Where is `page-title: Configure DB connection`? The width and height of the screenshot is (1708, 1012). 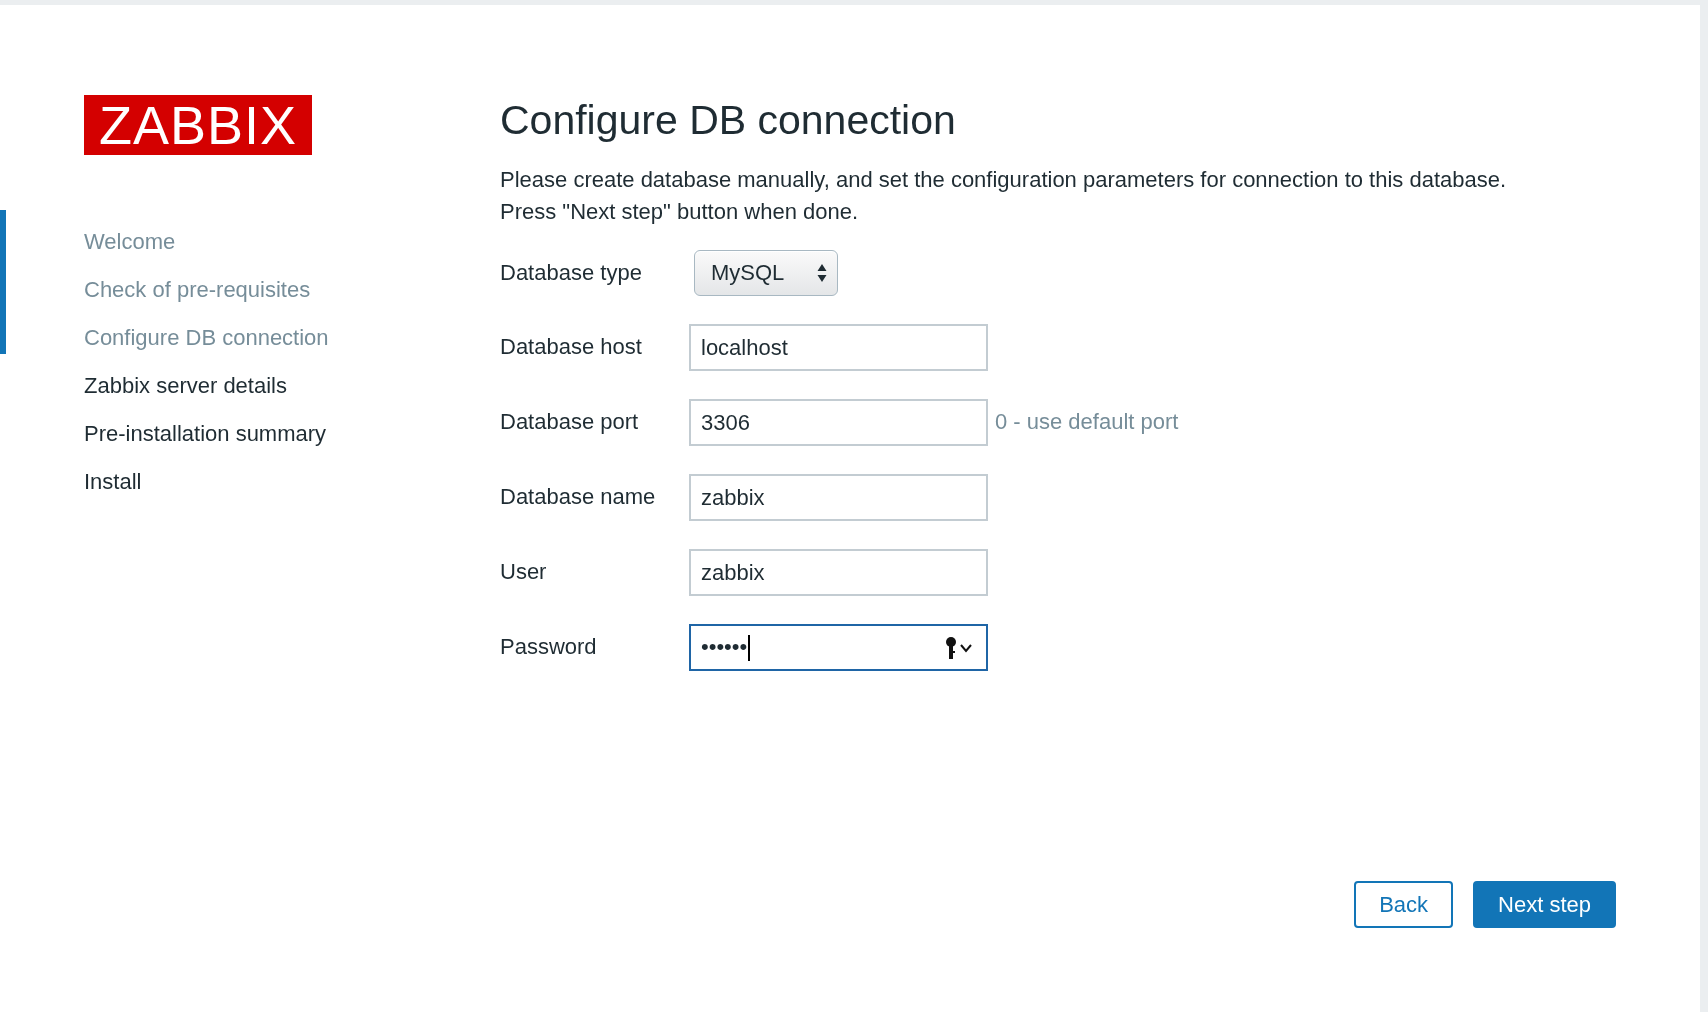
page-title: Configure DB connection is located at coordinates (728, 120).